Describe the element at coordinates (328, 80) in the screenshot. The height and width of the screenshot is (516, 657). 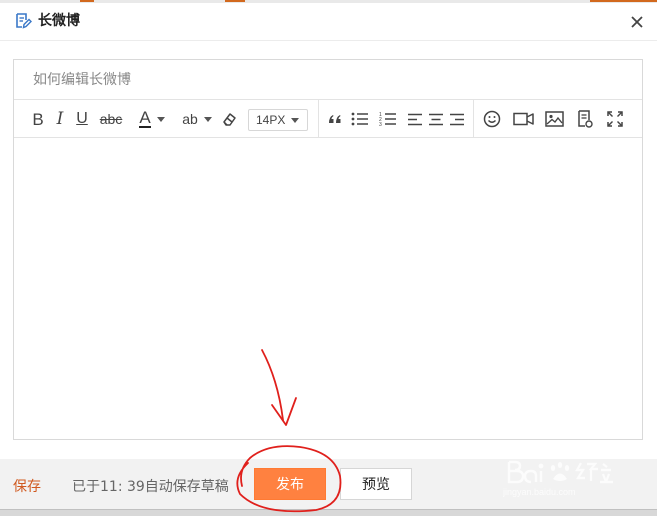
I see `title-input` at that location.